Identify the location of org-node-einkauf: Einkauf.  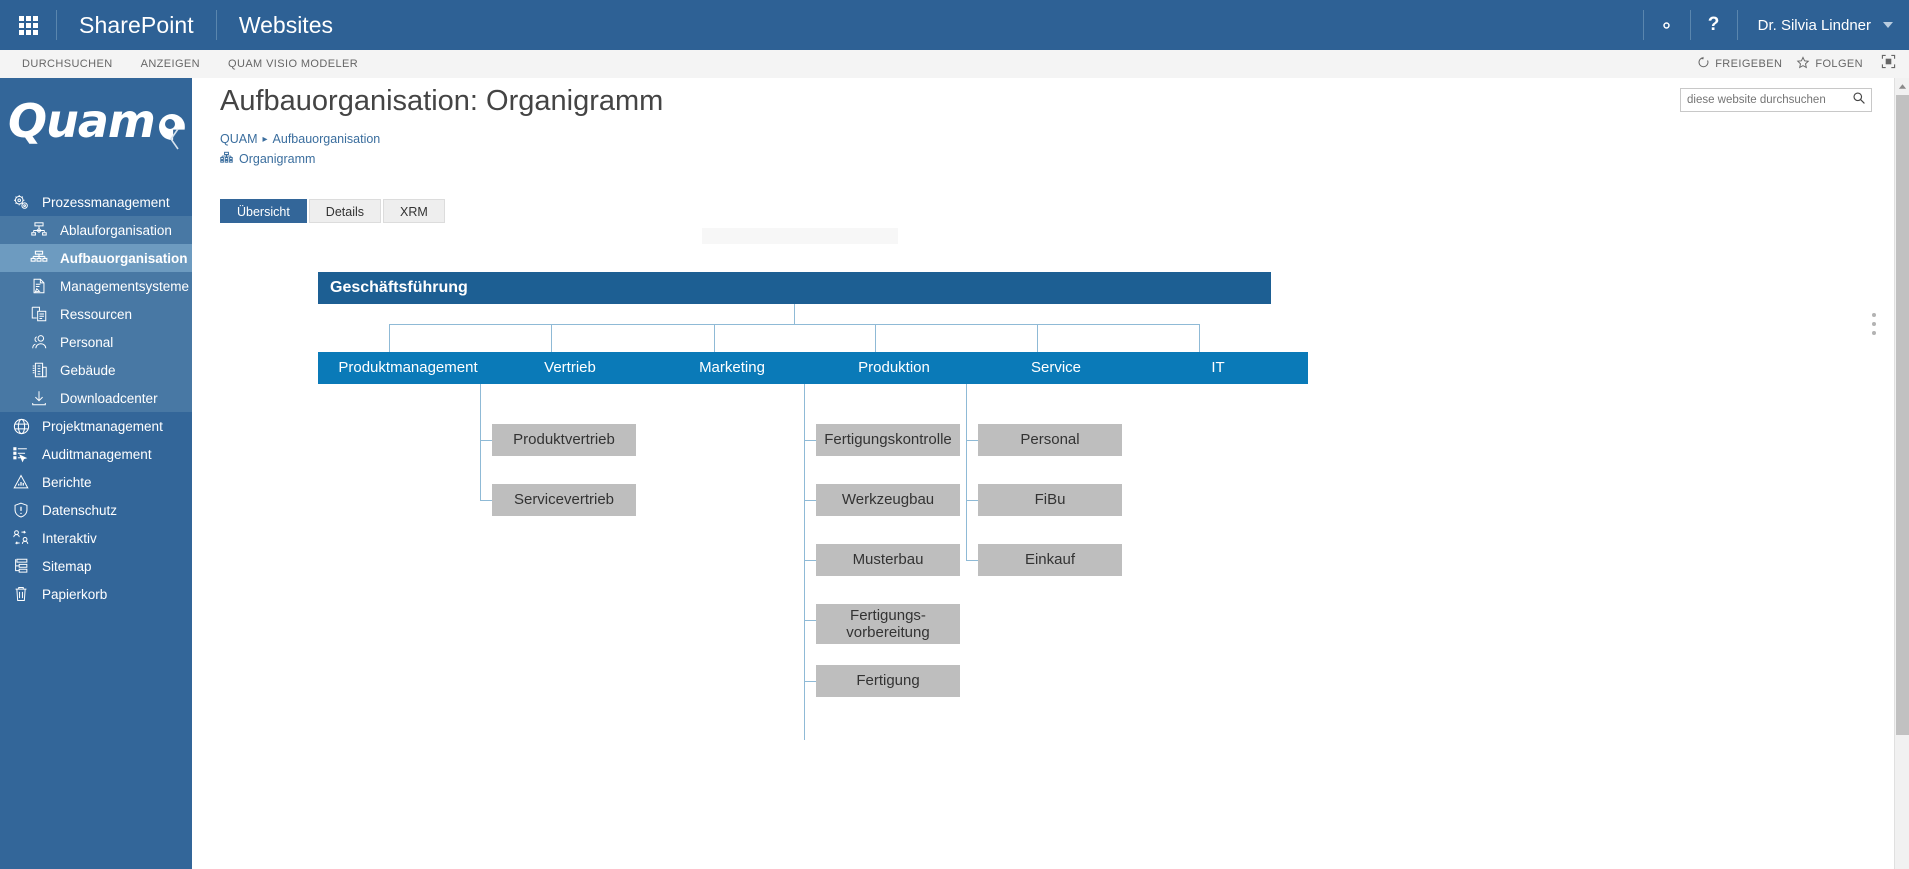
(1050, 560).